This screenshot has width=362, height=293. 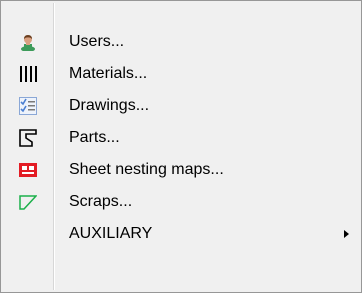 I want to click on scraps-icon, so click(x=28, y=202).